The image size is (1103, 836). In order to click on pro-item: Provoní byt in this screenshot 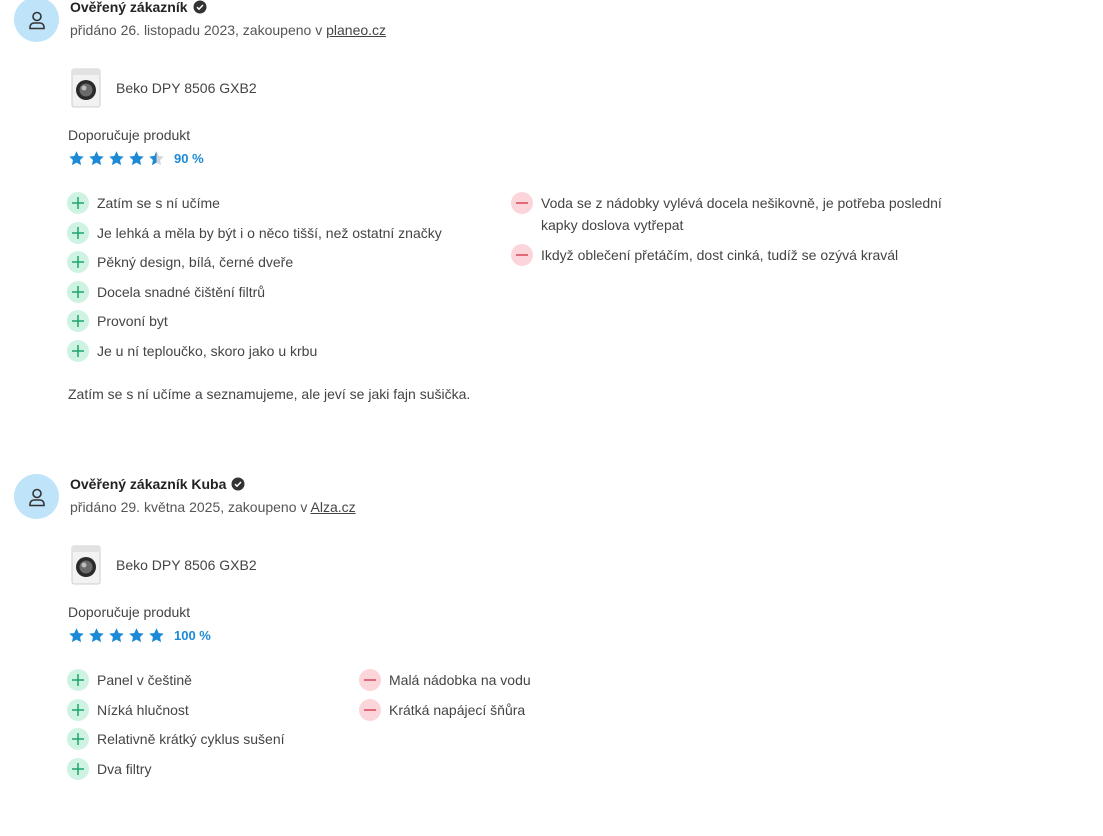, I will do `click(254, 321)`.